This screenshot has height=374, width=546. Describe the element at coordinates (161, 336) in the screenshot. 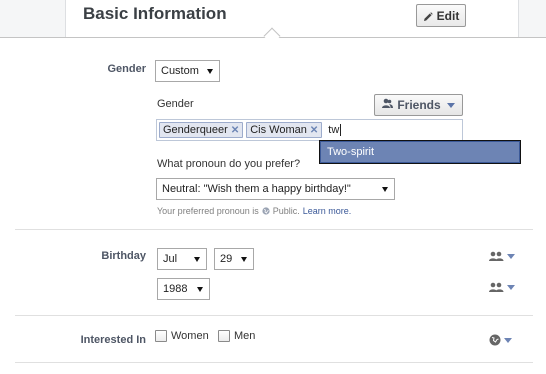

I see `women-checkbox` at that location.